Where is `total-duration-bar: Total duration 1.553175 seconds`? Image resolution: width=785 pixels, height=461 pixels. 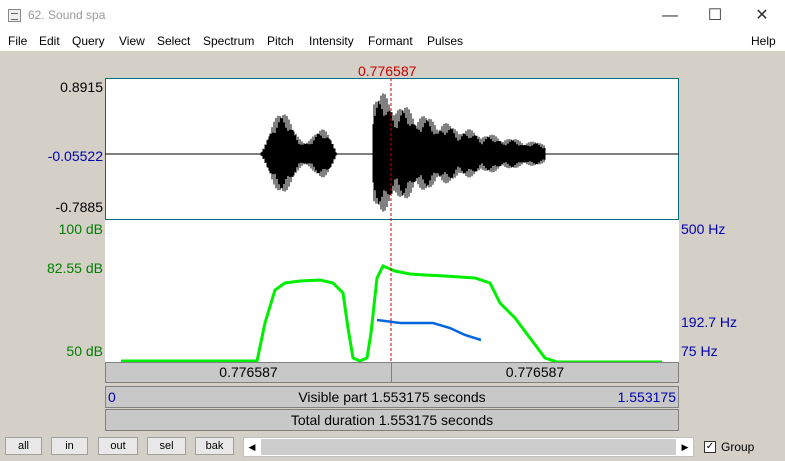
total-duration-bar: Total duration 1.553175 seconds is located at coordinates (392, 420).